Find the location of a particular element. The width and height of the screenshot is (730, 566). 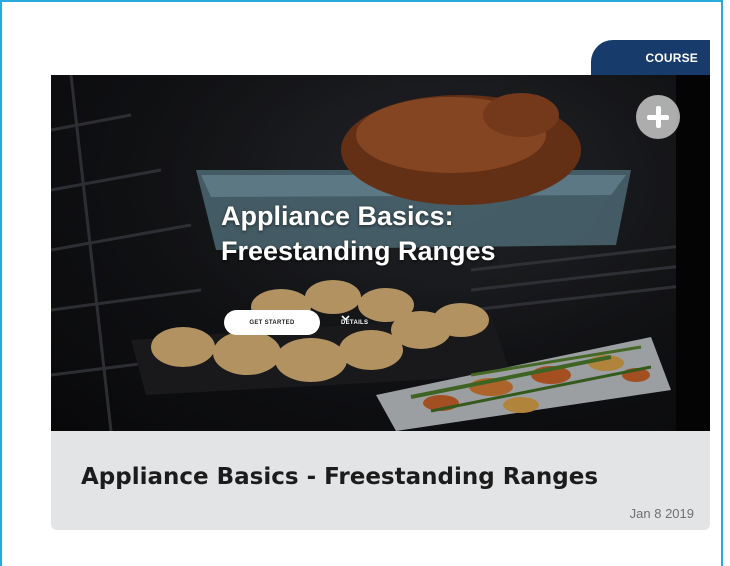

course-badge-label: COURSE is located at coordinates (671, 57).